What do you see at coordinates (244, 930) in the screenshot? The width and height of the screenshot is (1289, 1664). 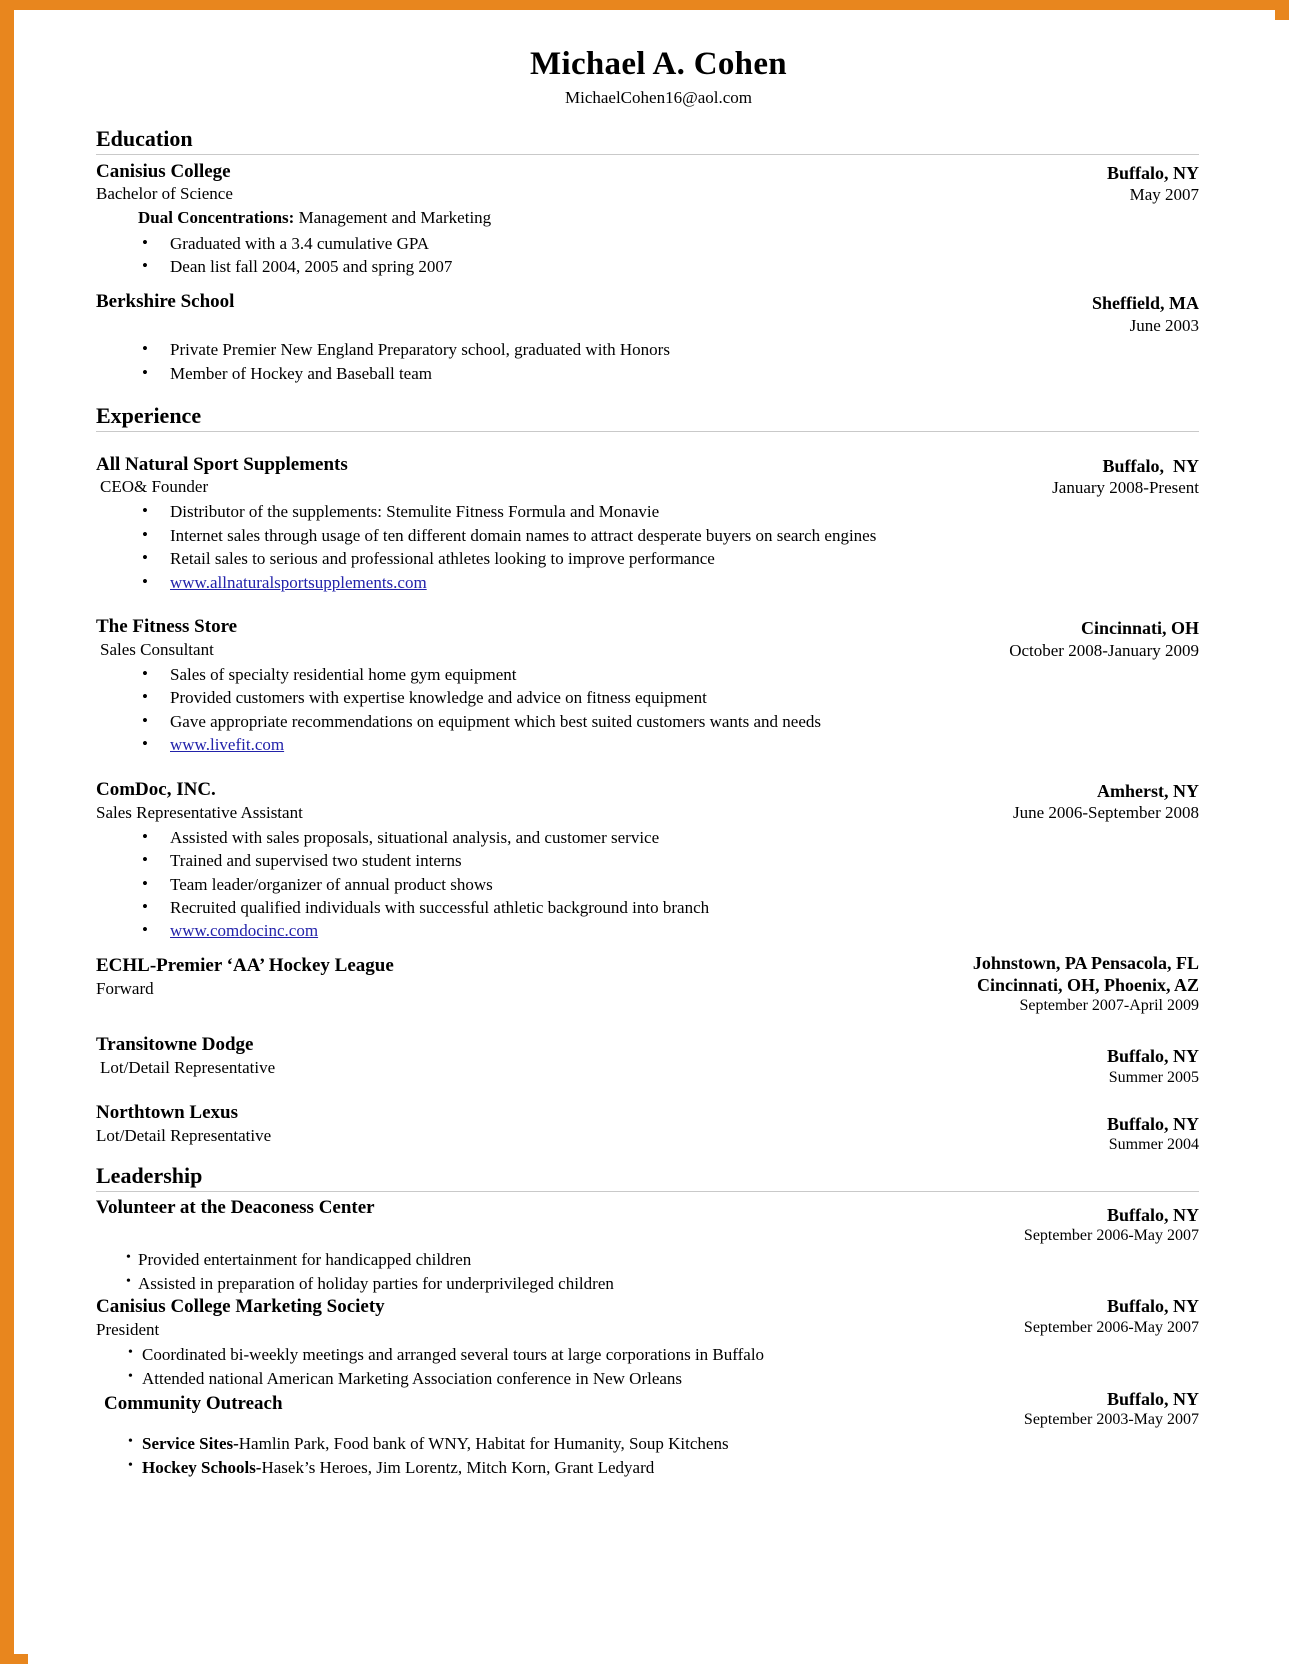 I see `website-link: www.comdocinc.com` at bounding box center [244, 930].